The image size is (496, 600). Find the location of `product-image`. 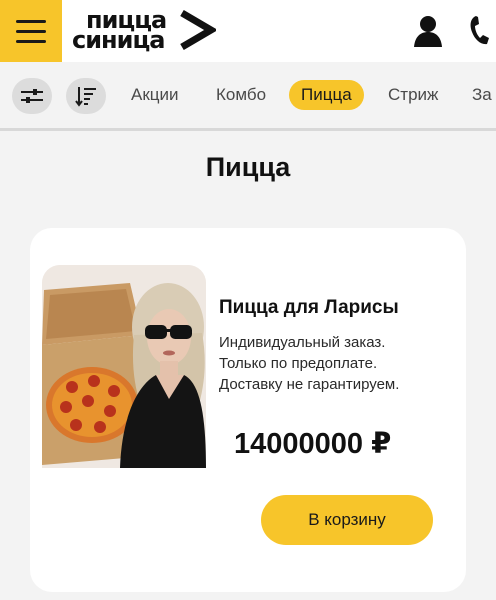

product-image is located at coordinates (124, 366).